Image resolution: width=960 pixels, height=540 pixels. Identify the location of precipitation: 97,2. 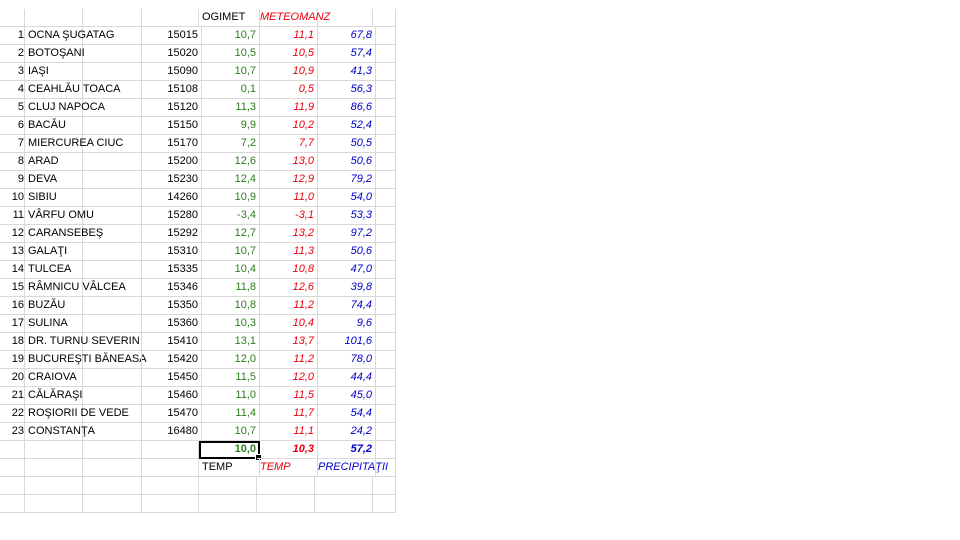
(345, 234).